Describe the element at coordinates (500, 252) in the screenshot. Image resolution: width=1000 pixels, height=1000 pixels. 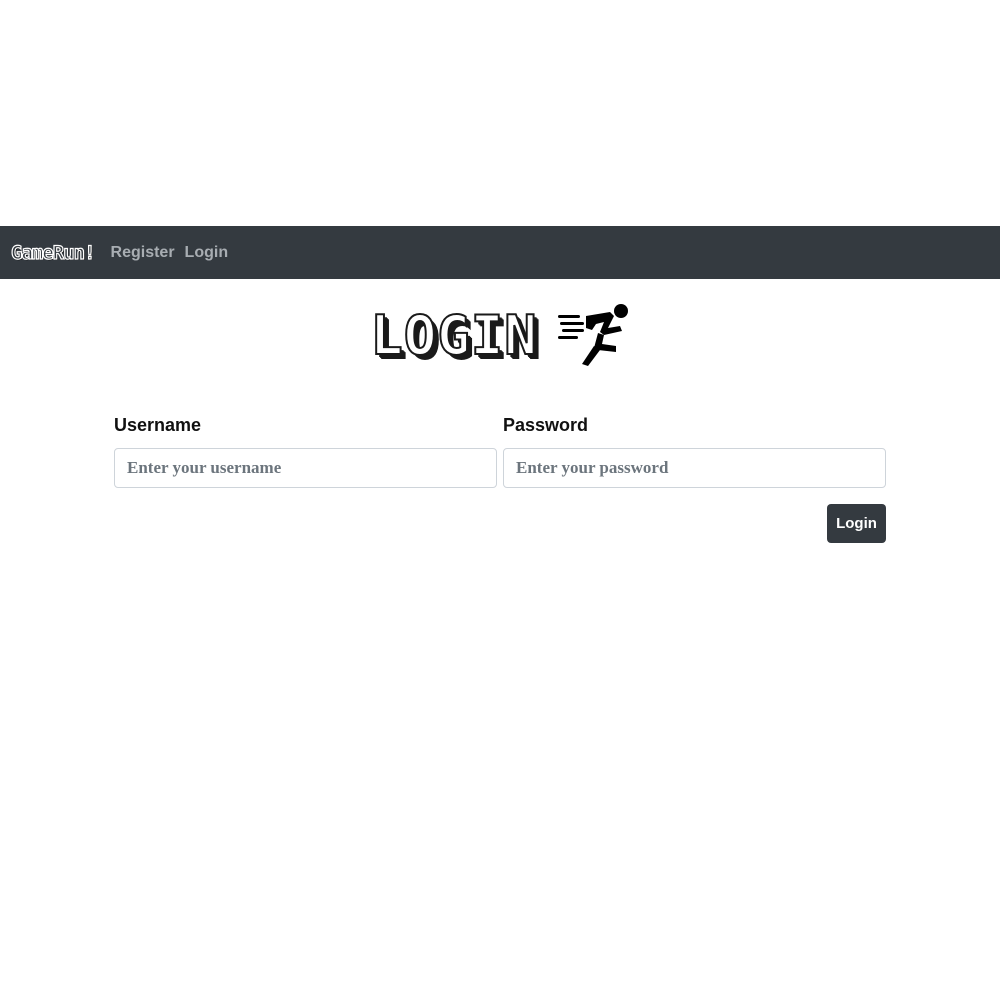
I see `navbar: GameRun! Register Login` at that location.